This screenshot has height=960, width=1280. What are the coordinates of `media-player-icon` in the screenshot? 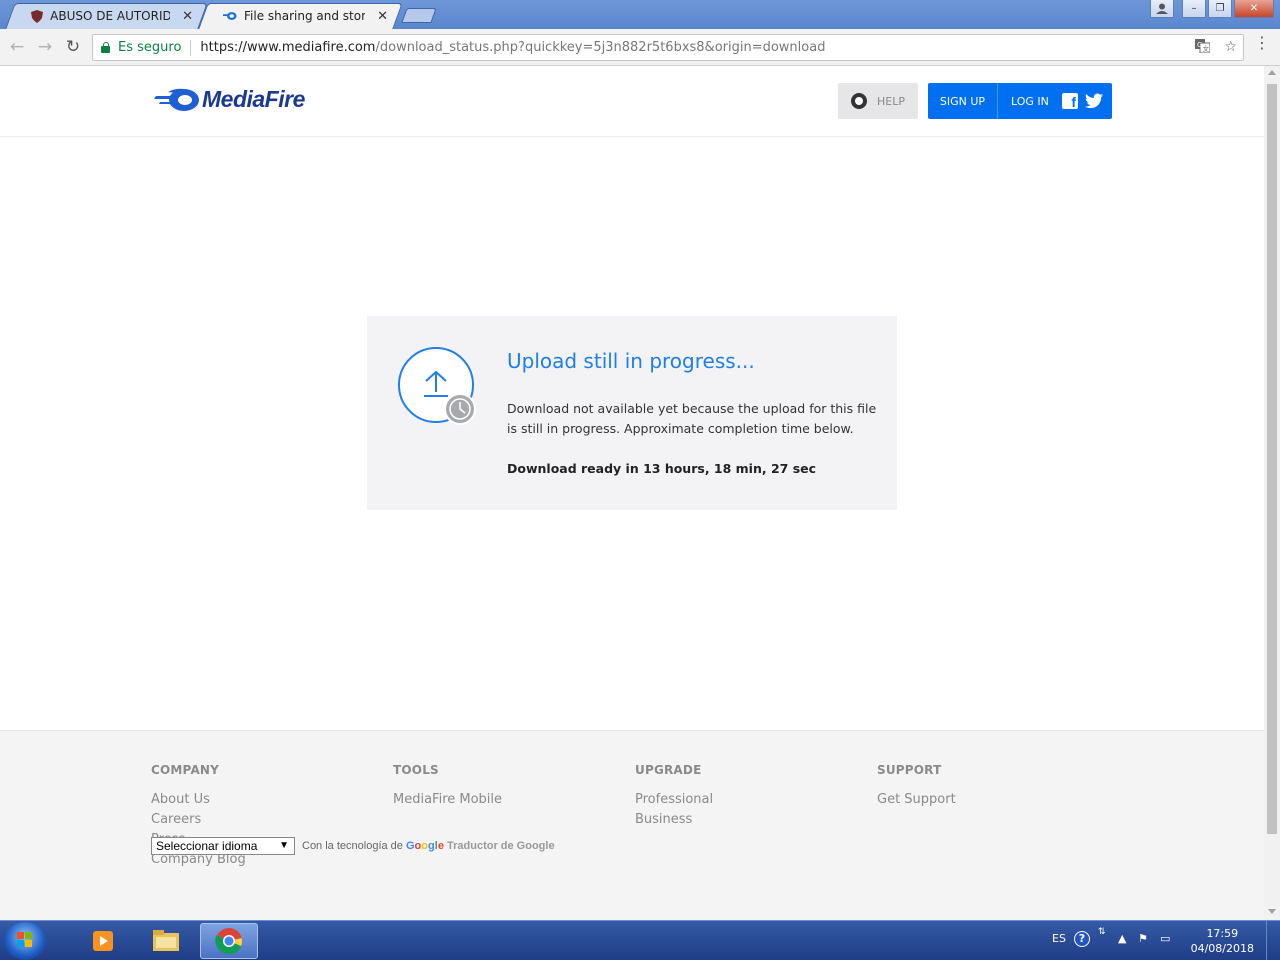 It's located at (103, 941).